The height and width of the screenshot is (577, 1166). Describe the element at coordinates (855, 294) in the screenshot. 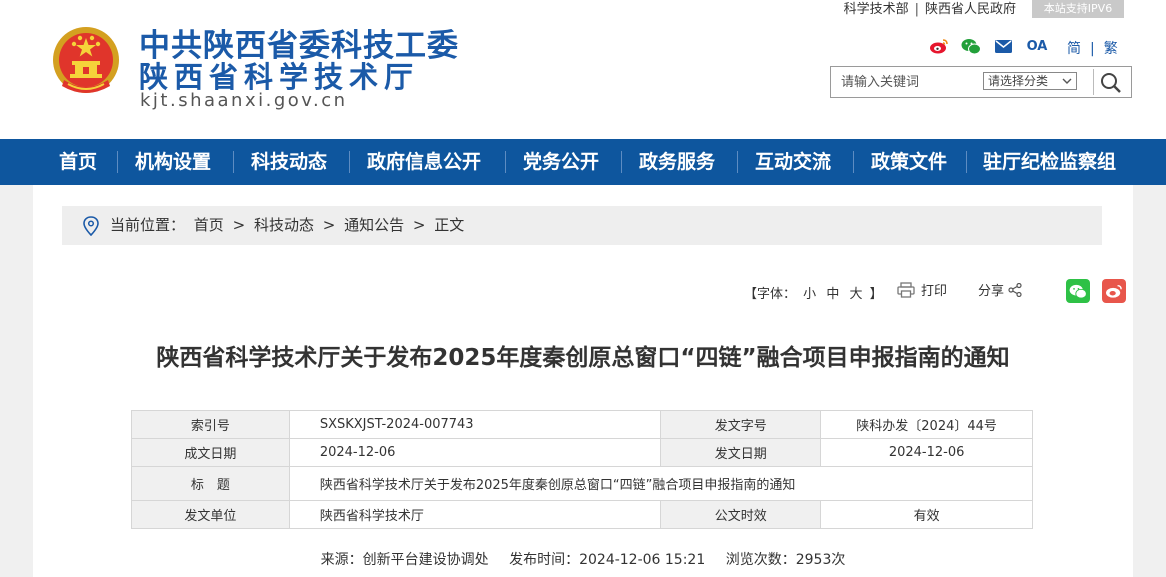

I see `font-size-large-button: 大` at that location.